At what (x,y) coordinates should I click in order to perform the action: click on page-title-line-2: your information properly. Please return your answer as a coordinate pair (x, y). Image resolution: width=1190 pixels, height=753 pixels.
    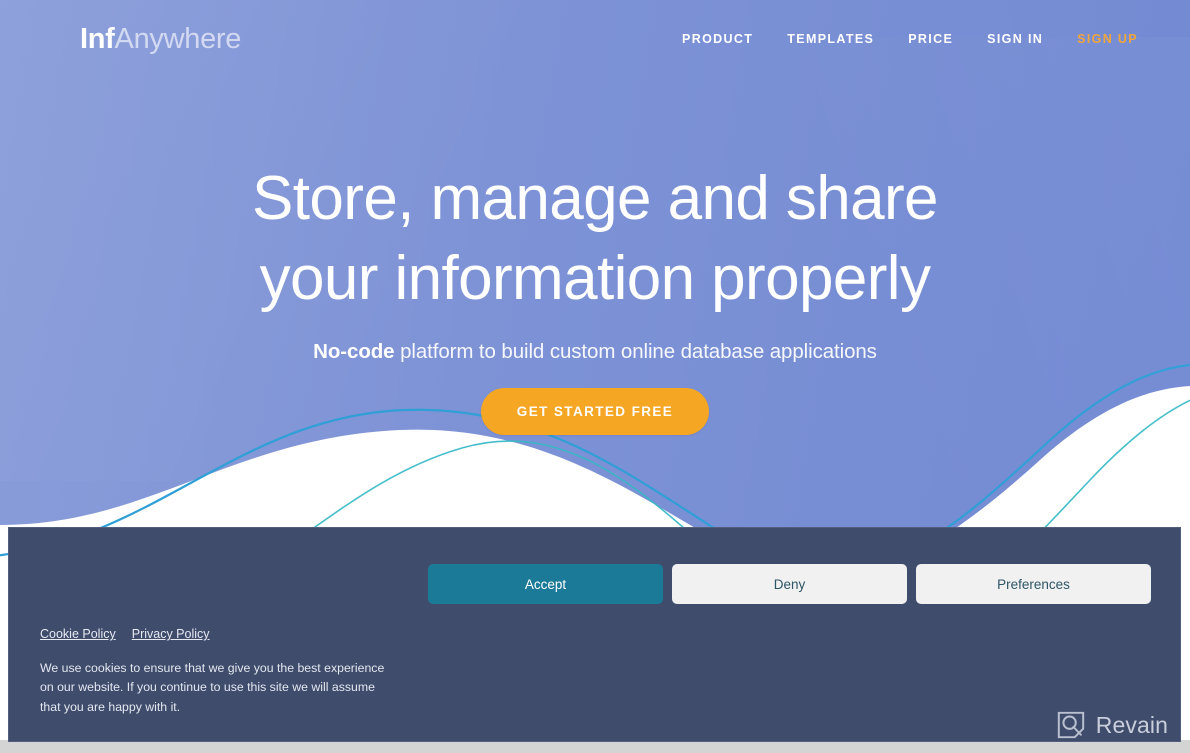
    Looking at the image, I should click on (595, 278).